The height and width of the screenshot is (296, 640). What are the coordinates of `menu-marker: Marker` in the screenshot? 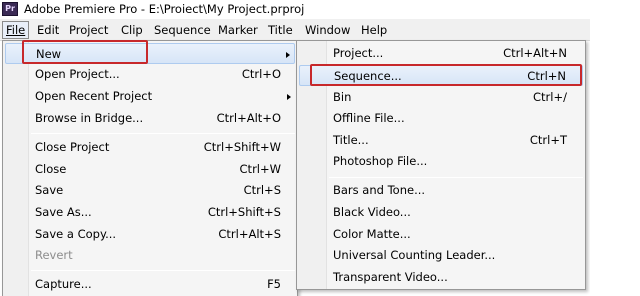 It's located at (238, 30).